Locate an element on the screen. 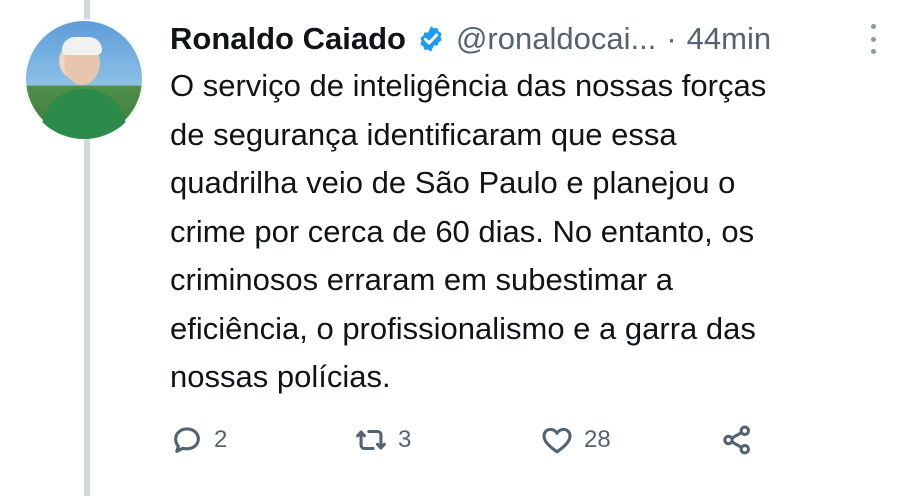 This screenshot has height=496, width=914. verified-badge-icon is located at coordinates (431, 39).